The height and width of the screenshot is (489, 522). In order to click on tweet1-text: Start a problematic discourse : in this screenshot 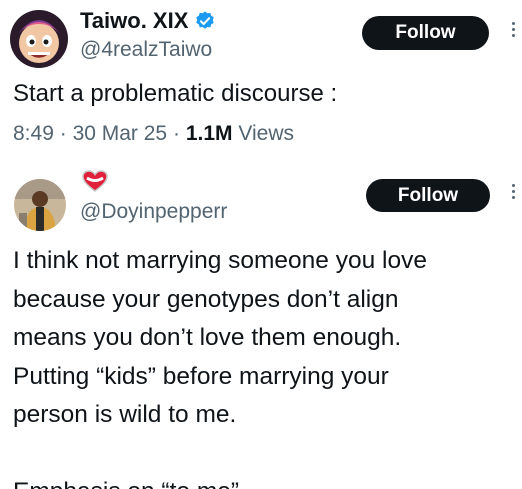, I will do `click(175, 93)`.